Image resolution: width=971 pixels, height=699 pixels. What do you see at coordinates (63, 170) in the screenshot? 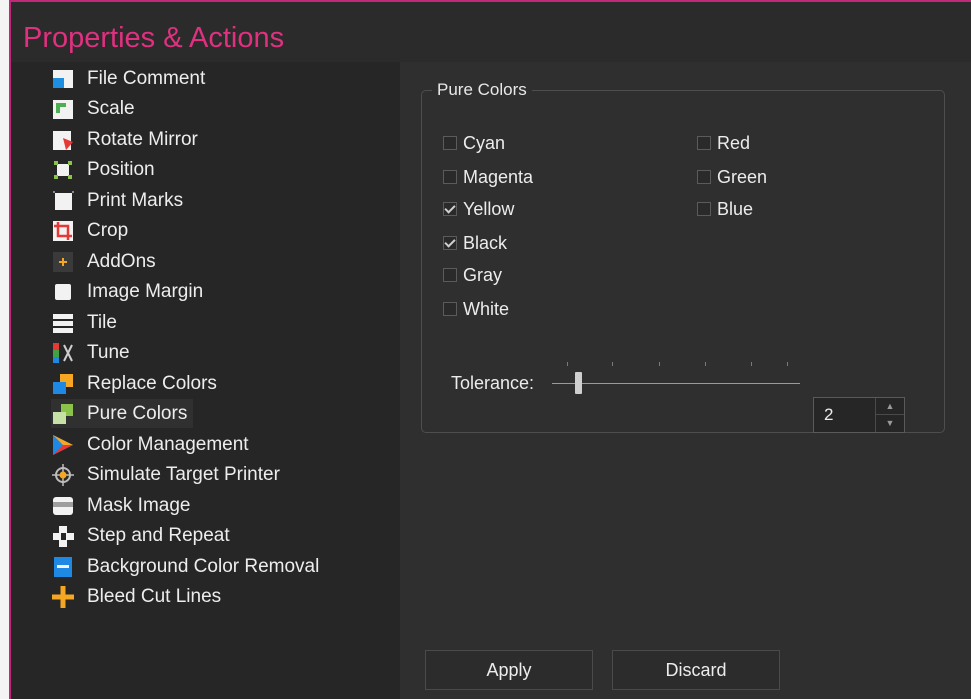
I see `position-icon` at bounding box center [63, 170].